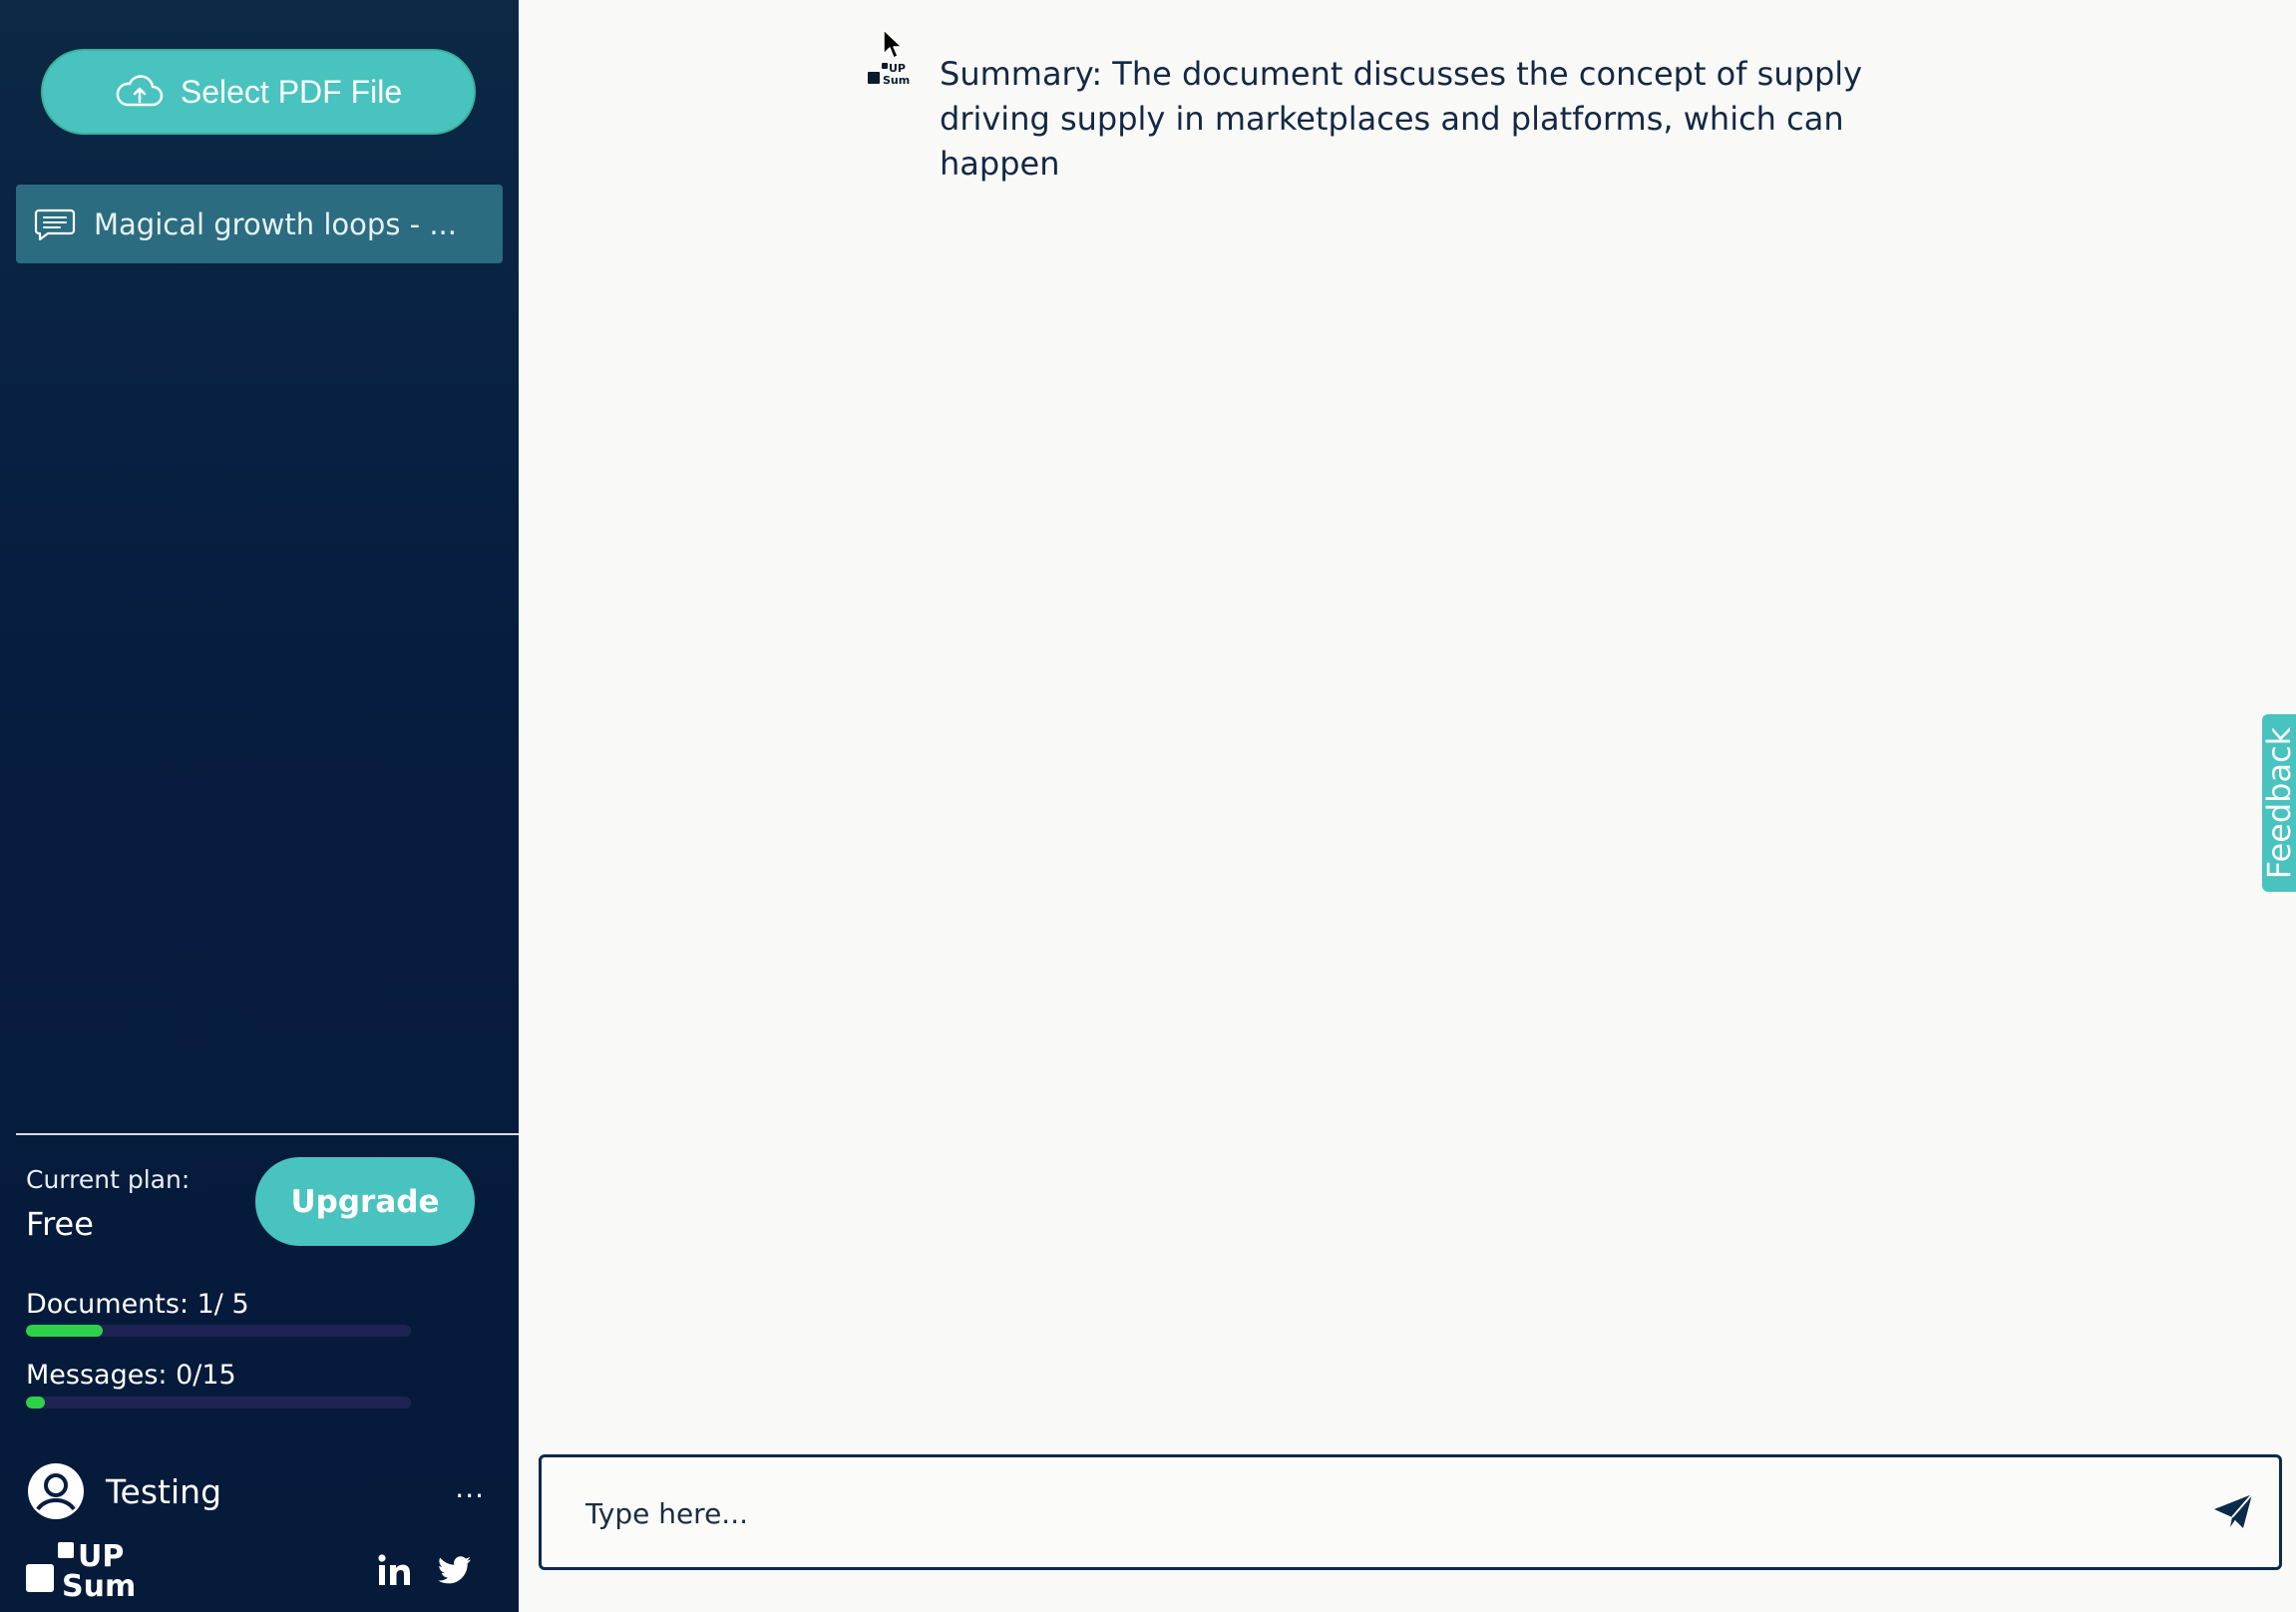 This screenshot has width=2296, height=1612. Describe the element at coordinates (56, 1491) in the screenshot. I see `avatar` at that location.